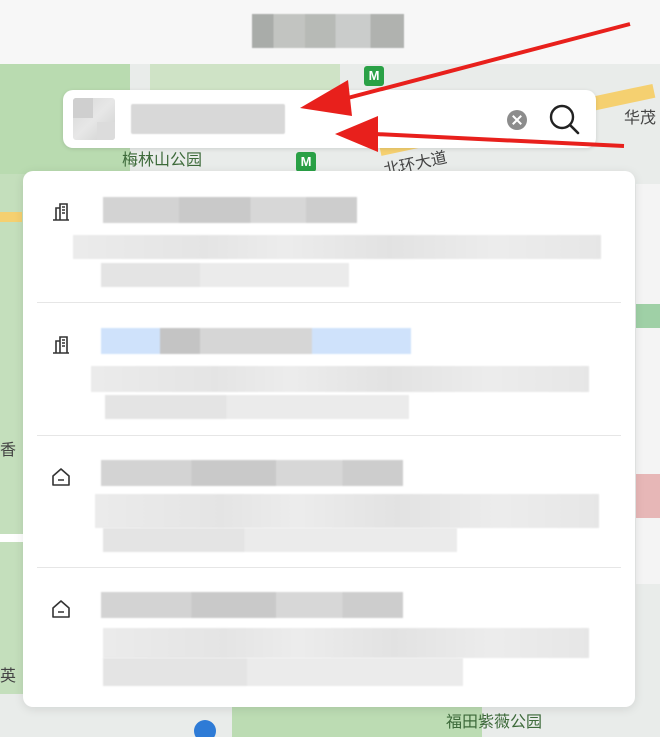 The image size is (660, 737). What do you see at coordinates (208, 119) in the screenshot?
I see `search-input: ██████` at bounding box center [208, 119].